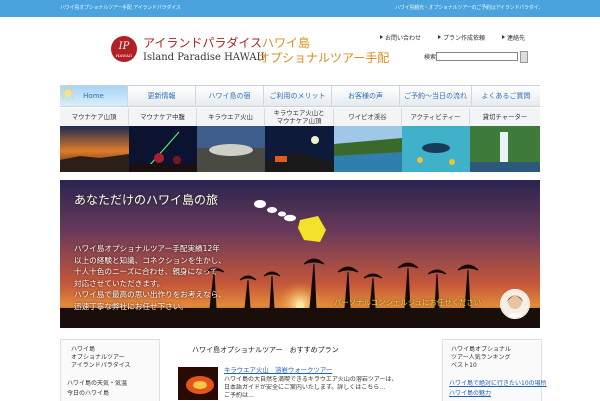 The width and height of the screenshot is (600, 401). I want to click on logo-name-en: Island Paradise HAWAII, so click(204, 58).